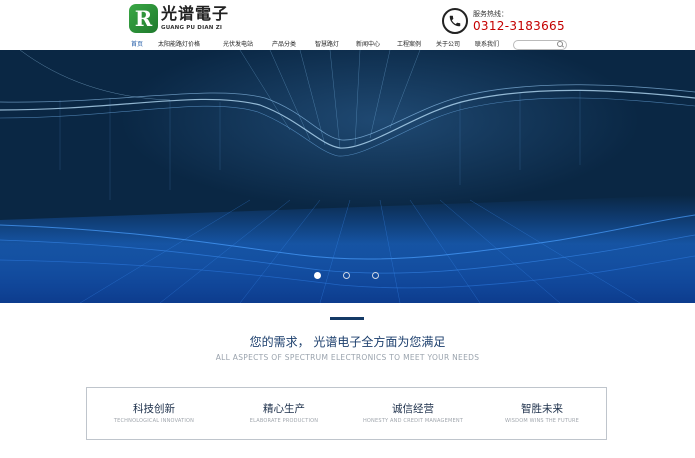 The image size is (695, 458). What do you see at coordinates (347, 342) in the screenshot?
I see `intro-title-cn: 您的需求， 光谱电子全方面为您满足` at bounding box center [347, 342].